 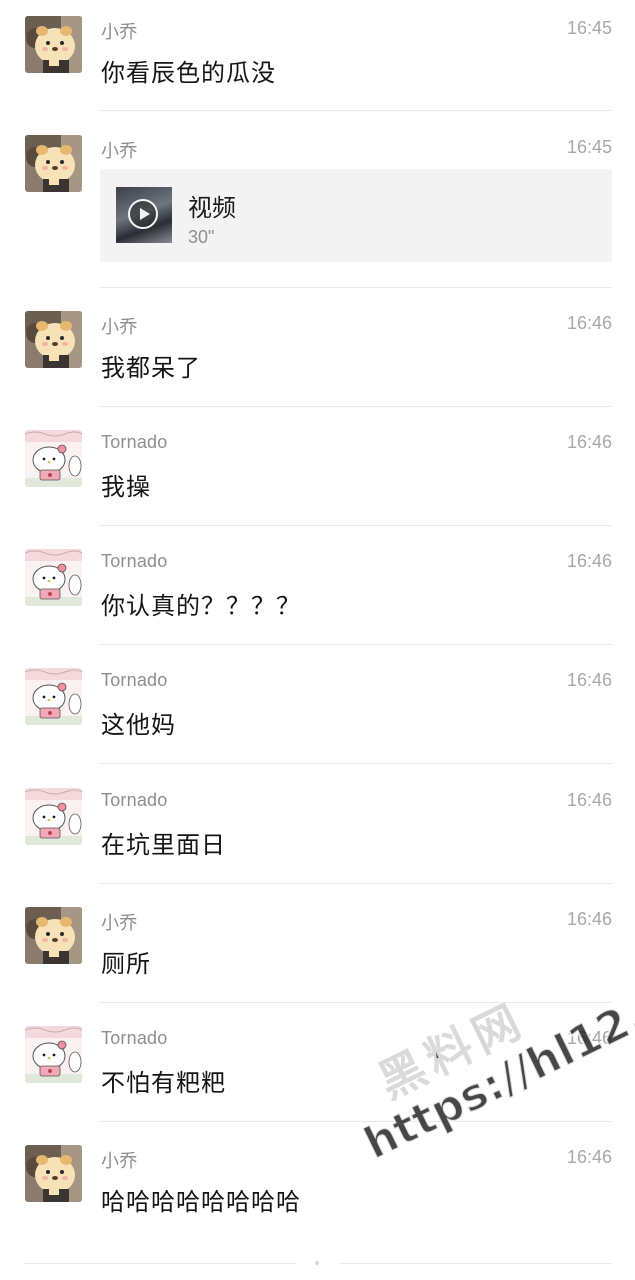 I want to click on message-item: 小乔 16:46 哈哈哈哈哈哈哈哈, so click(x=317, y=1184).